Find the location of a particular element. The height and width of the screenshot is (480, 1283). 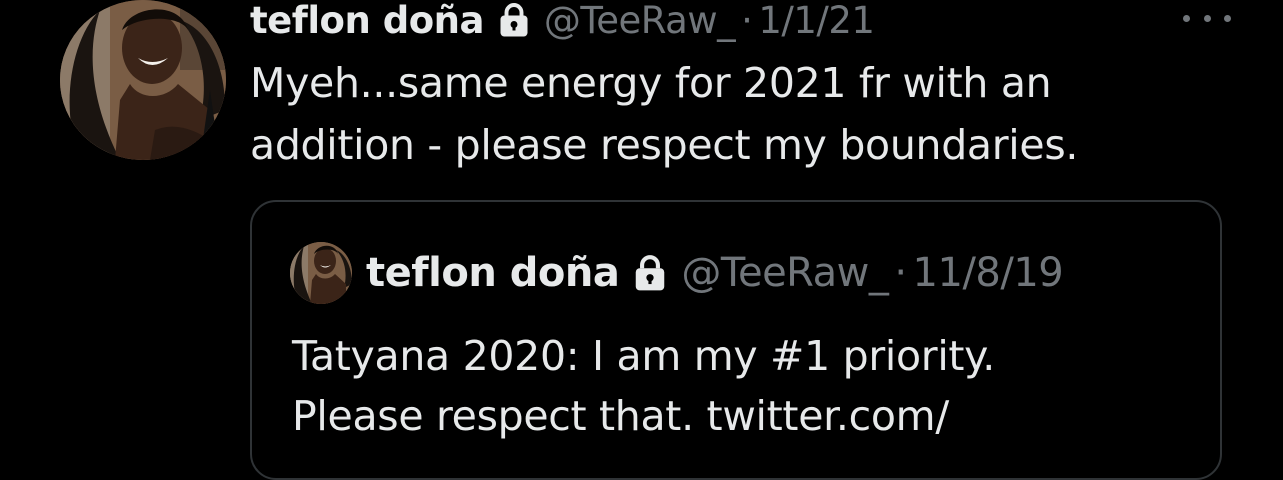

tweet-text-line: addition - please respect my boundaries. is located at coordinates (664, 145).